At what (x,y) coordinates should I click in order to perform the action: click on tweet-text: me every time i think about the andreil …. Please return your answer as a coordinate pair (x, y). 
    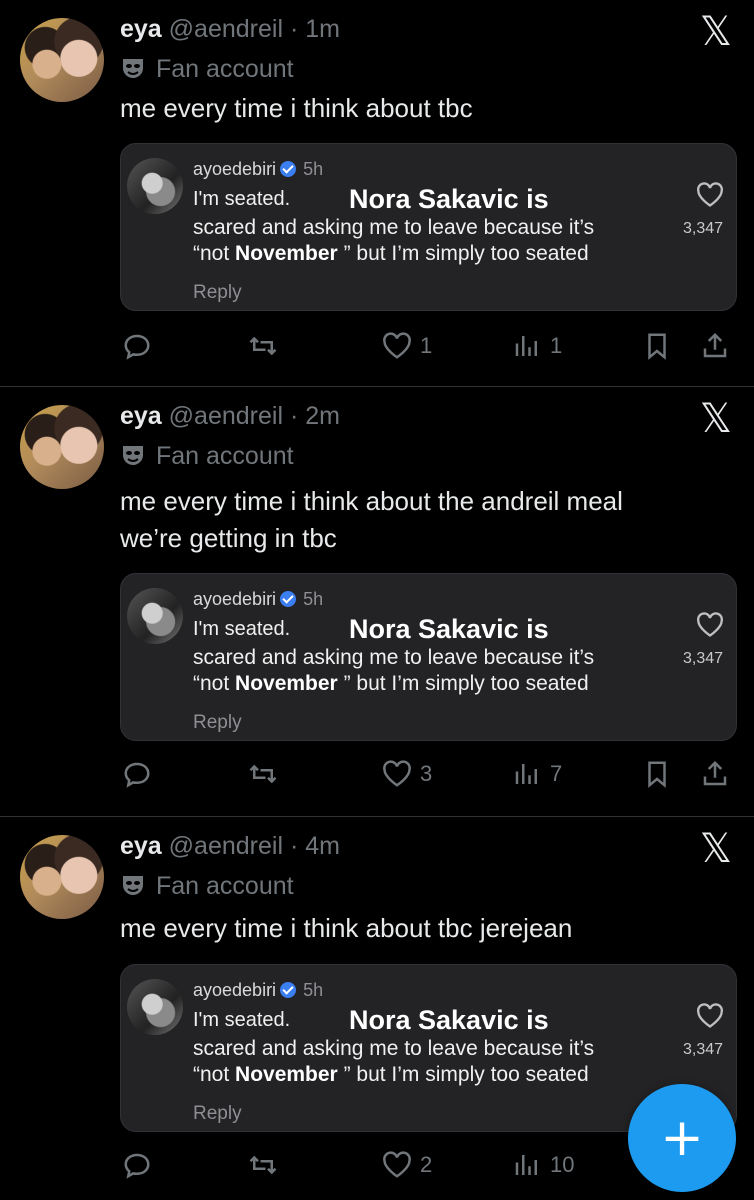
    Looking at the image, I should click on (371, 520).